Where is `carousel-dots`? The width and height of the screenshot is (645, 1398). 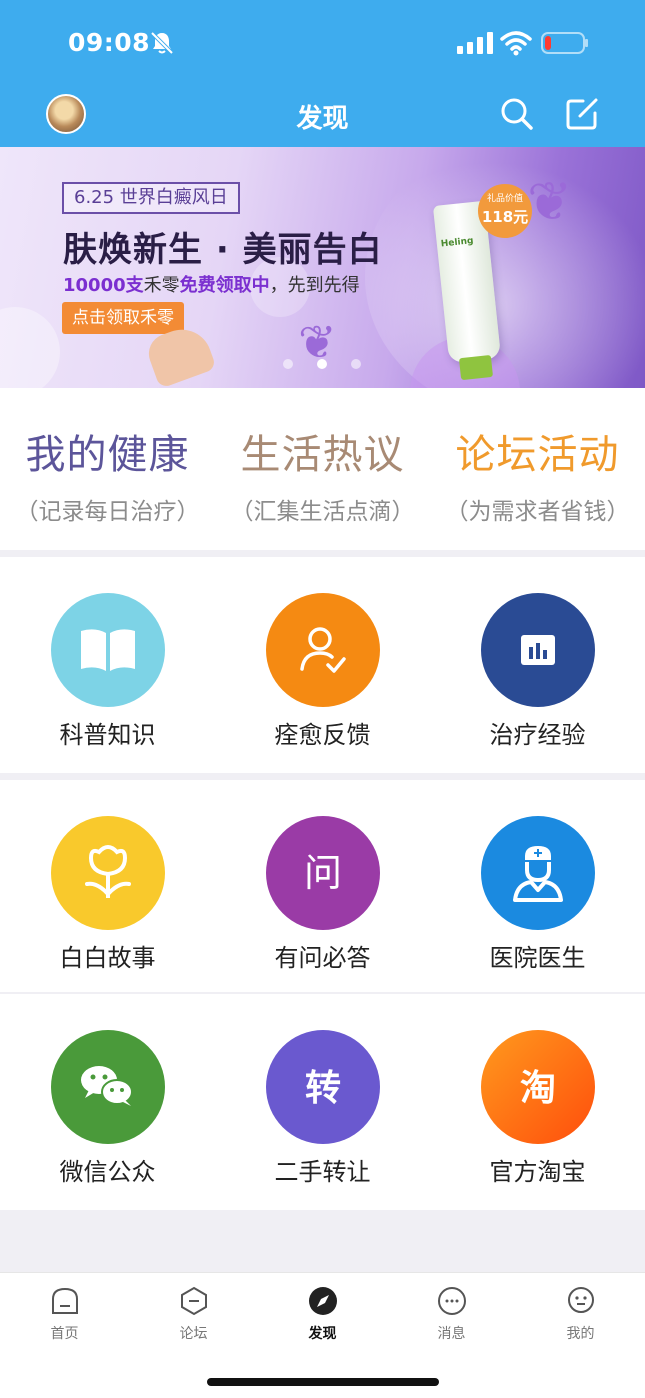
carousel-dots is located at coordinates (323, 365).